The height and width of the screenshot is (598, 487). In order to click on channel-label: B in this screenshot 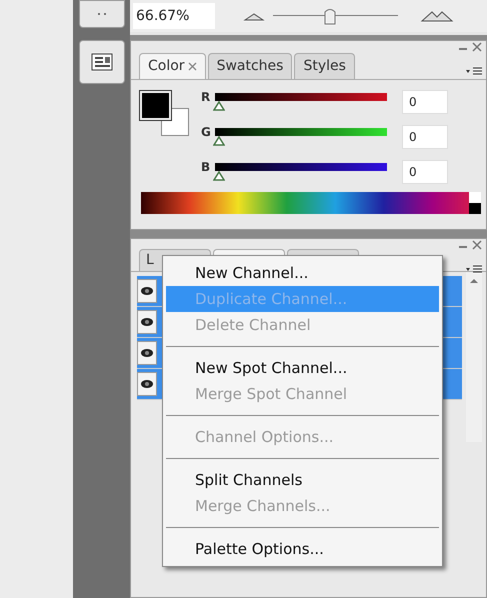, I will do `click(206, 167)`.